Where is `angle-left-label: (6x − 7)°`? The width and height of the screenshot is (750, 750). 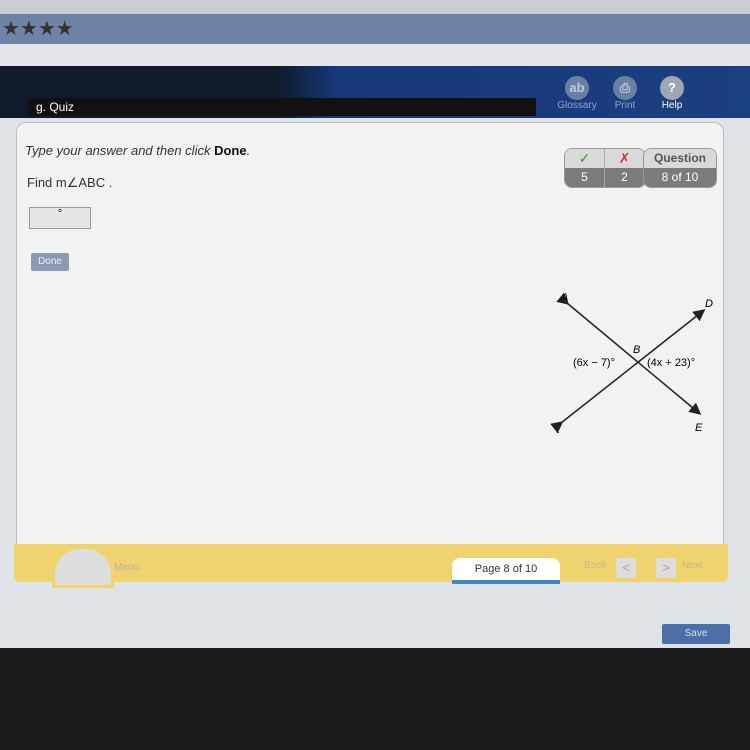
angle-left-label: (6x − 7)° is located at coordinates (594, 363).